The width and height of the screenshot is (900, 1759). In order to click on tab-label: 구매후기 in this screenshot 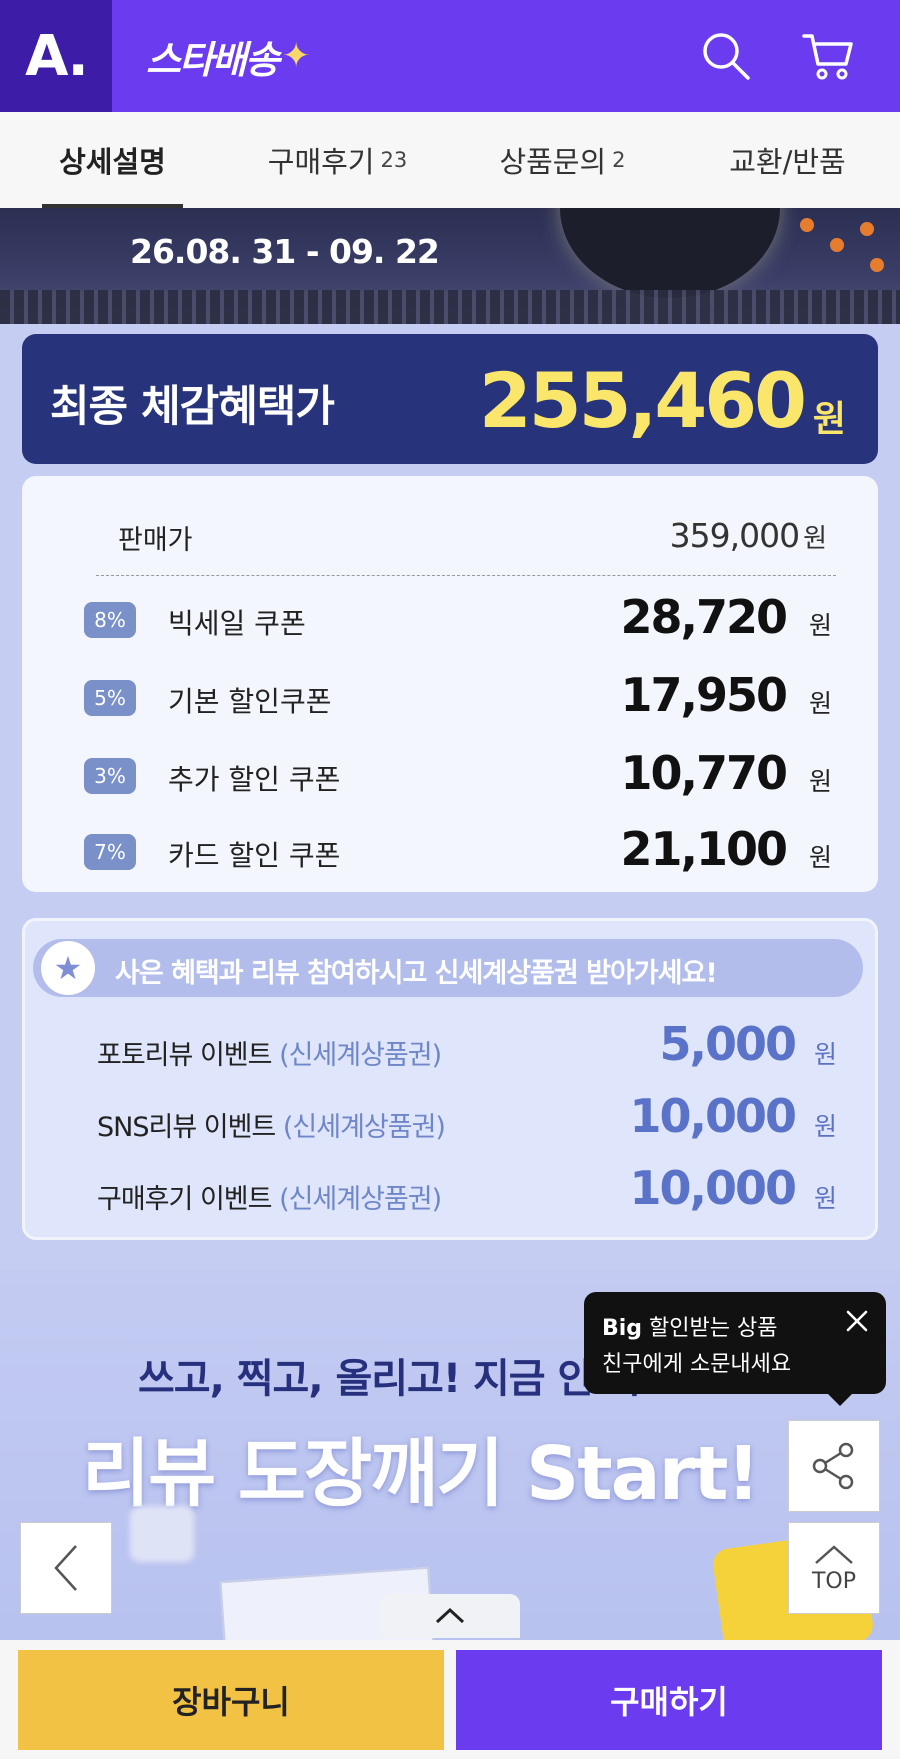, I will do `click(321, 162)`.